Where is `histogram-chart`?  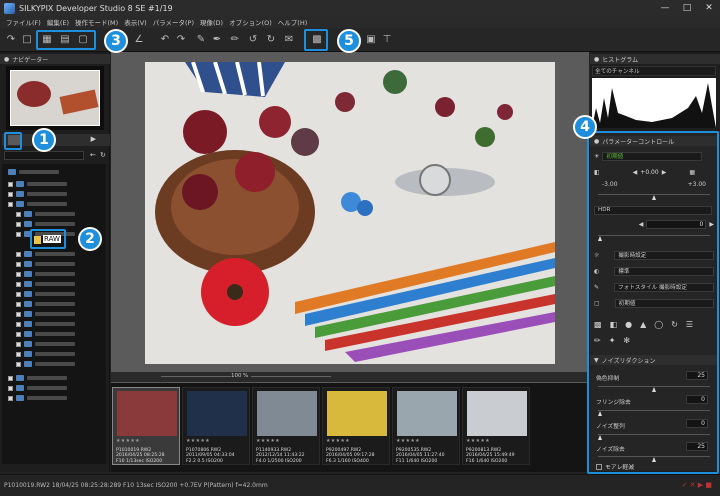
histogram-chart is located at coordinates (654, 103).